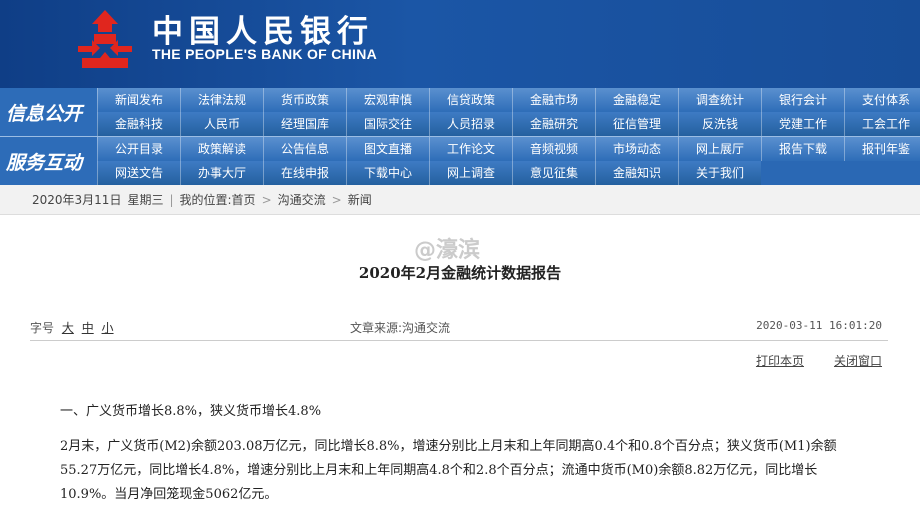 Image resolution: width=920 pixels, height=515 pixels. Describe the element at coordinates (400, 328) in the screenshot. I see `article-source: 文章来源:沟通交流` at that location.